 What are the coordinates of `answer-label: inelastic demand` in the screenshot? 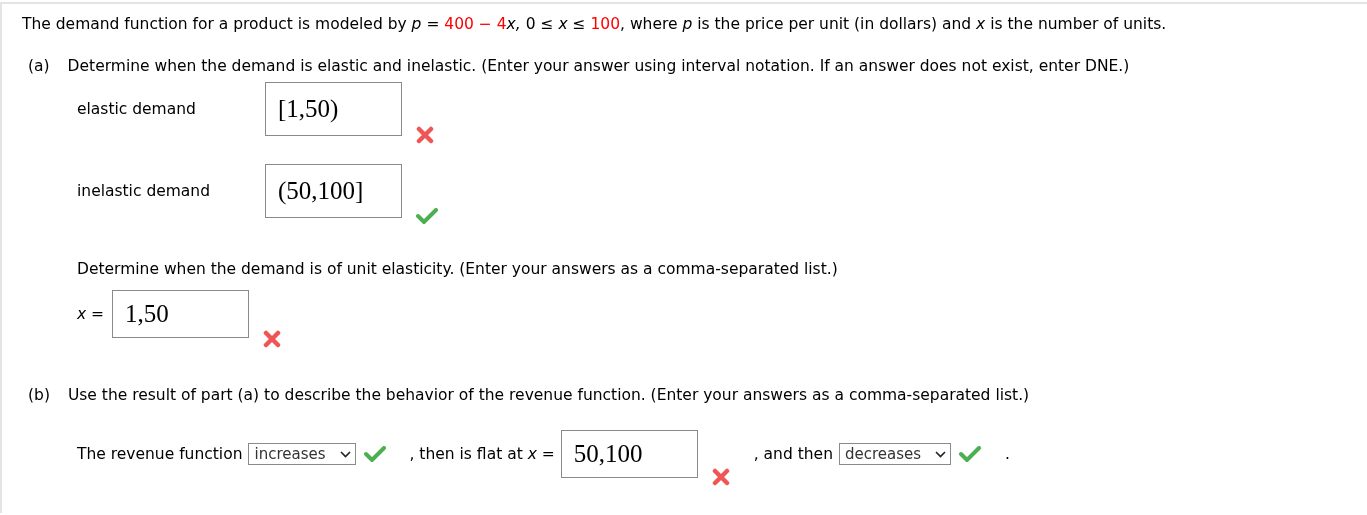 It's located at (144, 191).